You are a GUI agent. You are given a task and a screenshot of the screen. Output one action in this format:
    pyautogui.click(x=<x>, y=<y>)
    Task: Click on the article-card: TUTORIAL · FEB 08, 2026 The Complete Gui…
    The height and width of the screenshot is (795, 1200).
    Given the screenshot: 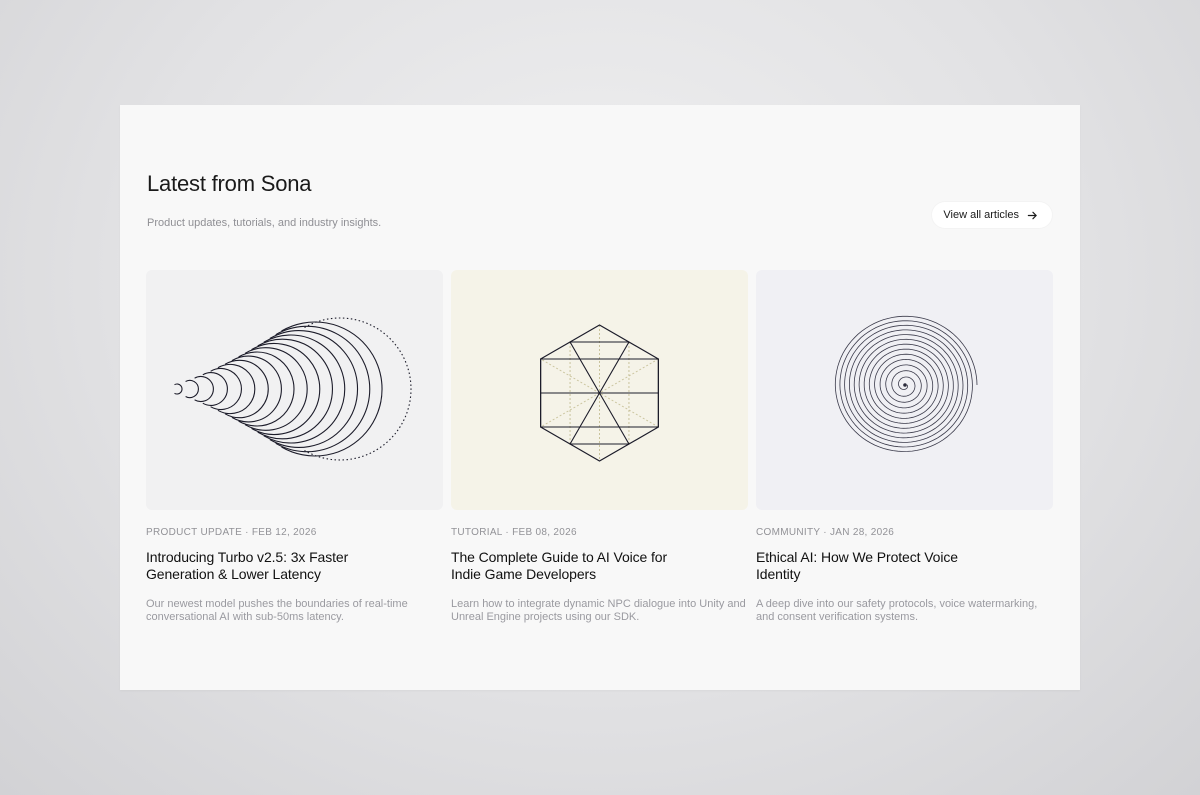 What is the action you would take?
    pyautogui.click(x=599, y=447)
    